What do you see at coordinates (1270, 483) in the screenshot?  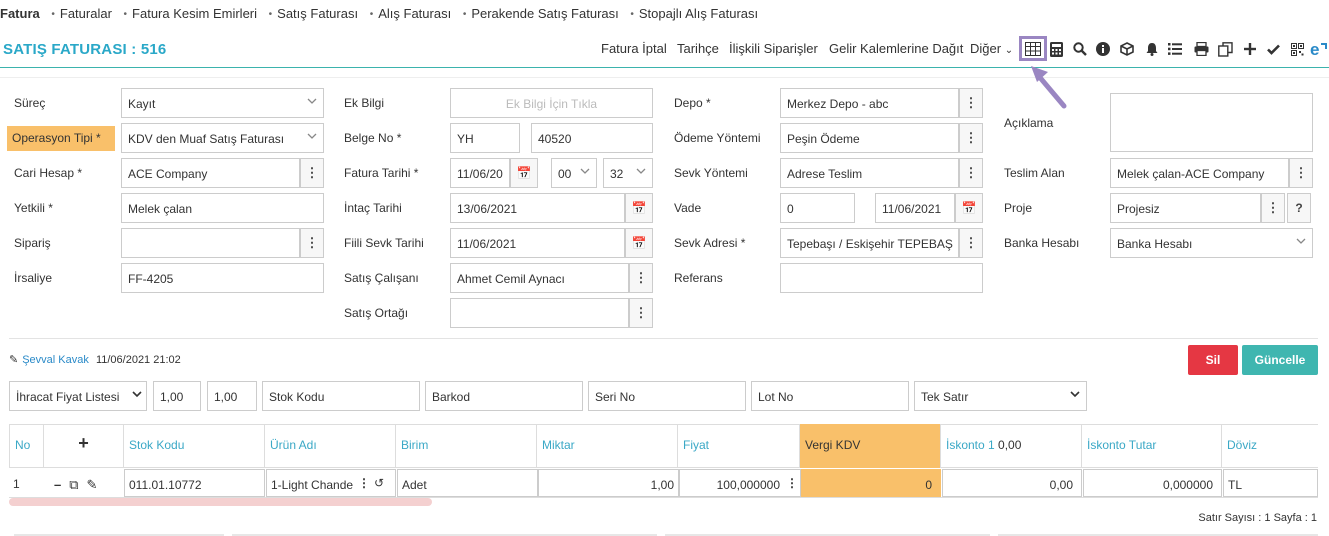 I see `row-doviz: TL` at bounding box center [1270, 483].